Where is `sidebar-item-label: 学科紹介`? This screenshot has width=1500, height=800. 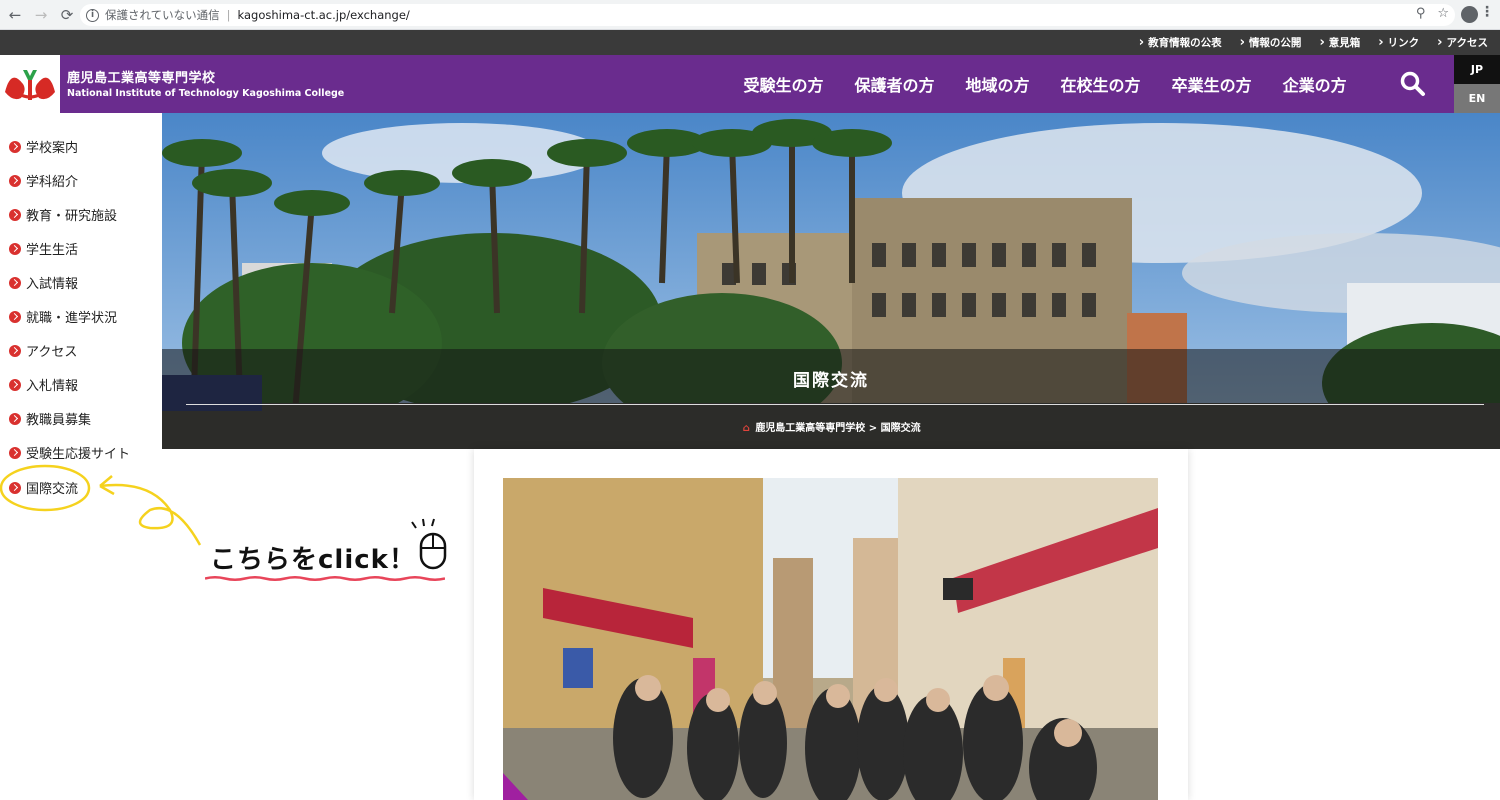
sidebar-item-label: 学科紹介 is located at coordinates (52, 182).